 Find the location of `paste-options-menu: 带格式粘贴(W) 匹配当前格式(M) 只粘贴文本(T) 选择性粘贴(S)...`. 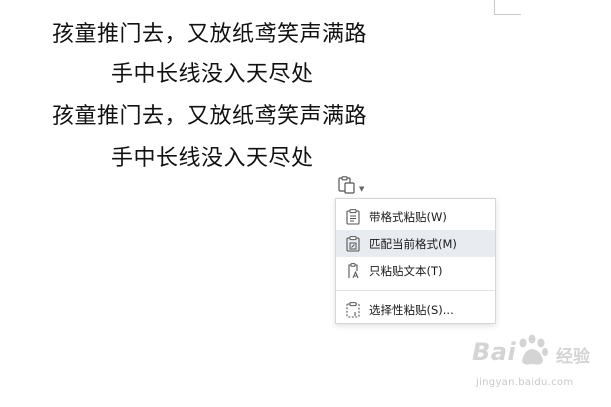

paste-options-menu: 带格式粘贴(W) 匹配当前格式(M) 只粘贴文本(T) 选择性粘贴(S)... is located at coordinates (415, 261).